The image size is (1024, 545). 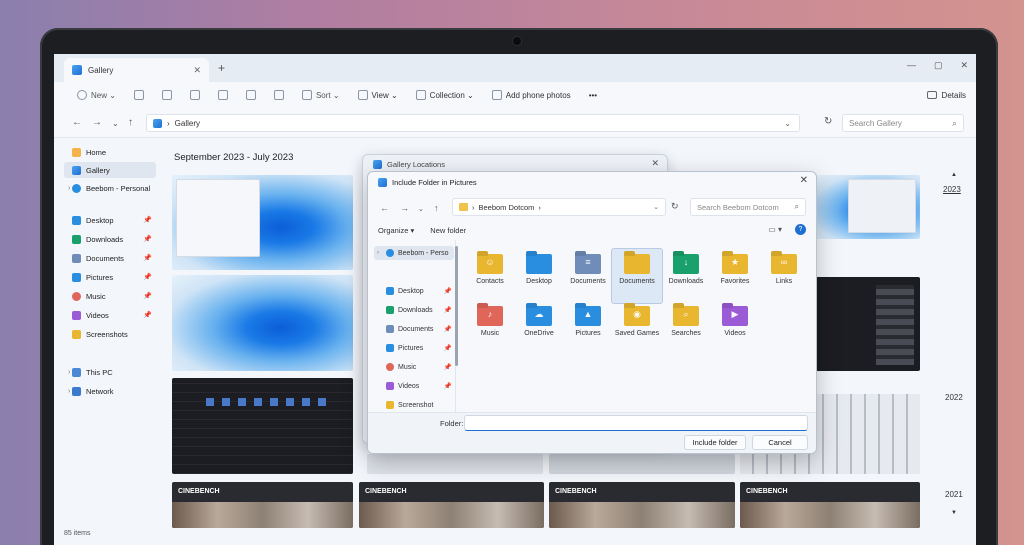 I want to click on dialog-sidebar-item-music: Music 📌, so click(x=414, y=367).